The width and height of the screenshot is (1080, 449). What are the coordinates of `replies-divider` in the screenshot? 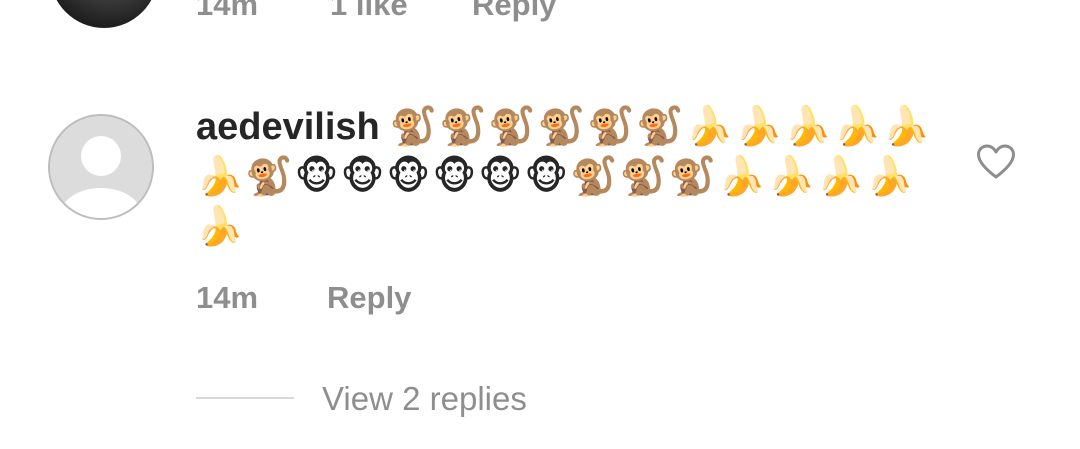 It's located at (245, 398).